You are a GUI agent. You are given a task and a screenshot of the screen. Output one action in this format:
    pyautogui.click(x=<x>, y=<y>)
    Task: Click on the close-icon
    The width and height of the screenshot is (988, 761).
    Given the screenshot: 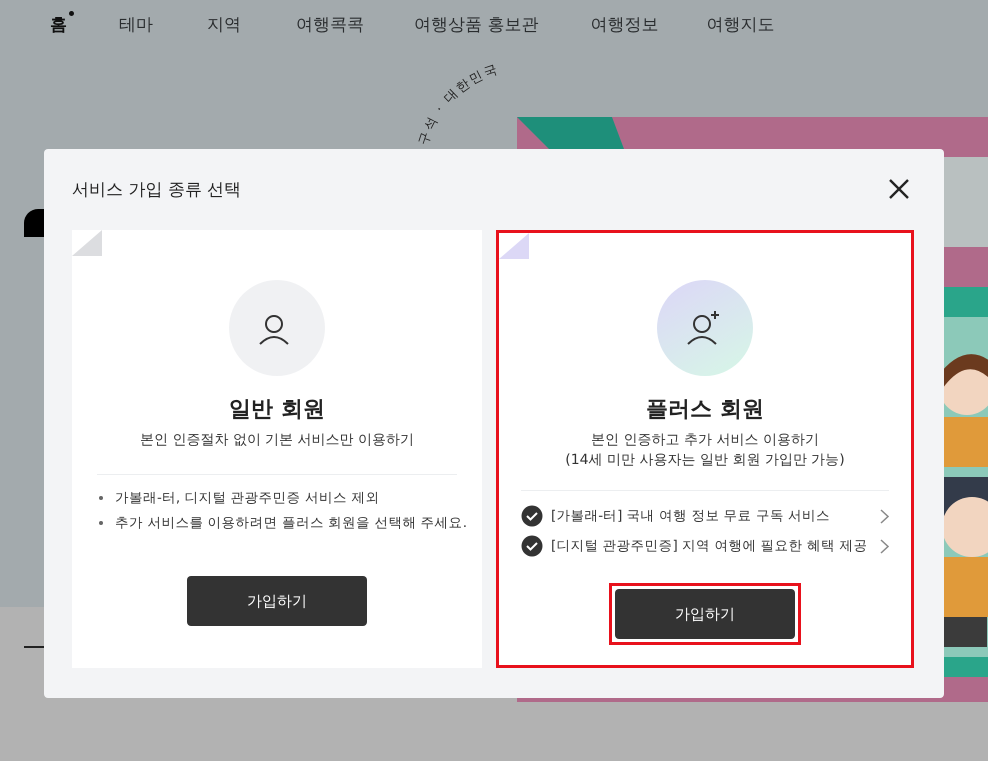 What is the action you would take?
    pyautogui.click(x=899, y=189)
    